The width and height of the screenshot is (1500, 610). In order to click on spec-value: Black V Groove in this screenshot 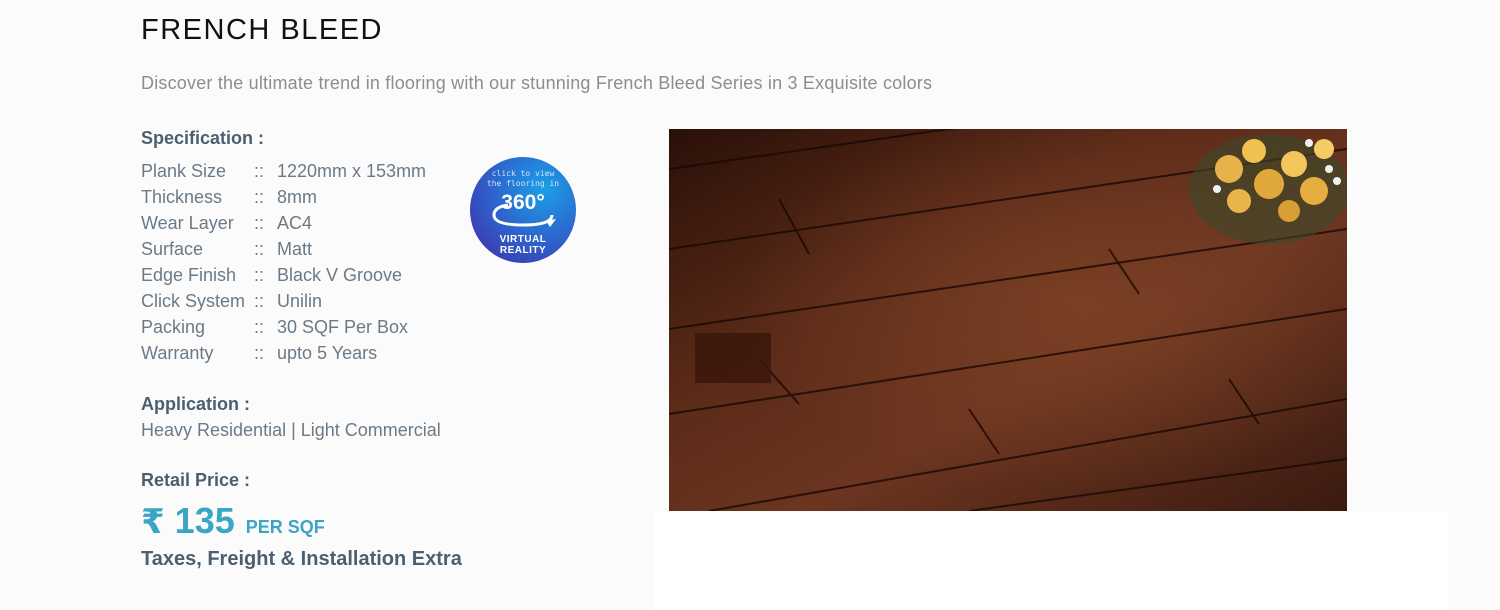, I will do `click(340, 275)`.